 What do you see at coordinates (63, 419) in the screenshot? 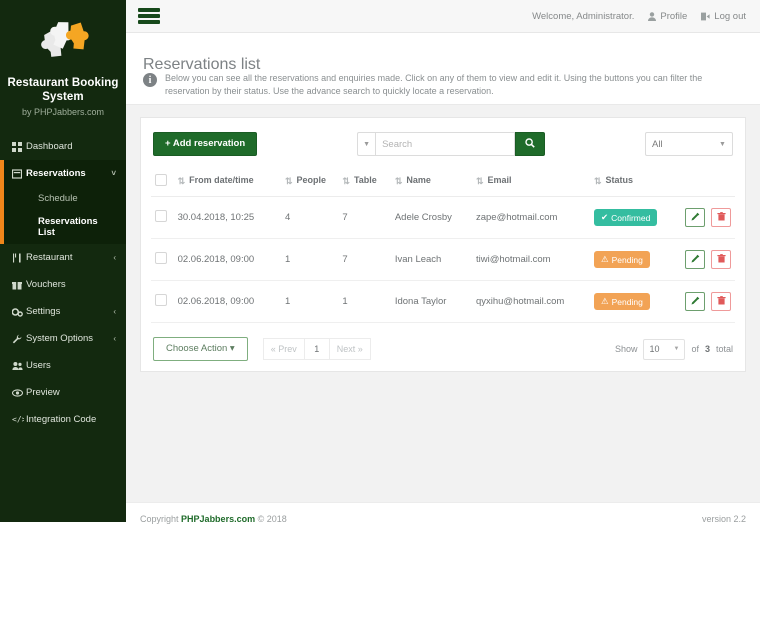
I see `sidebar-item-integration-code: </> Integration Code` at bounding box center [63, 419].